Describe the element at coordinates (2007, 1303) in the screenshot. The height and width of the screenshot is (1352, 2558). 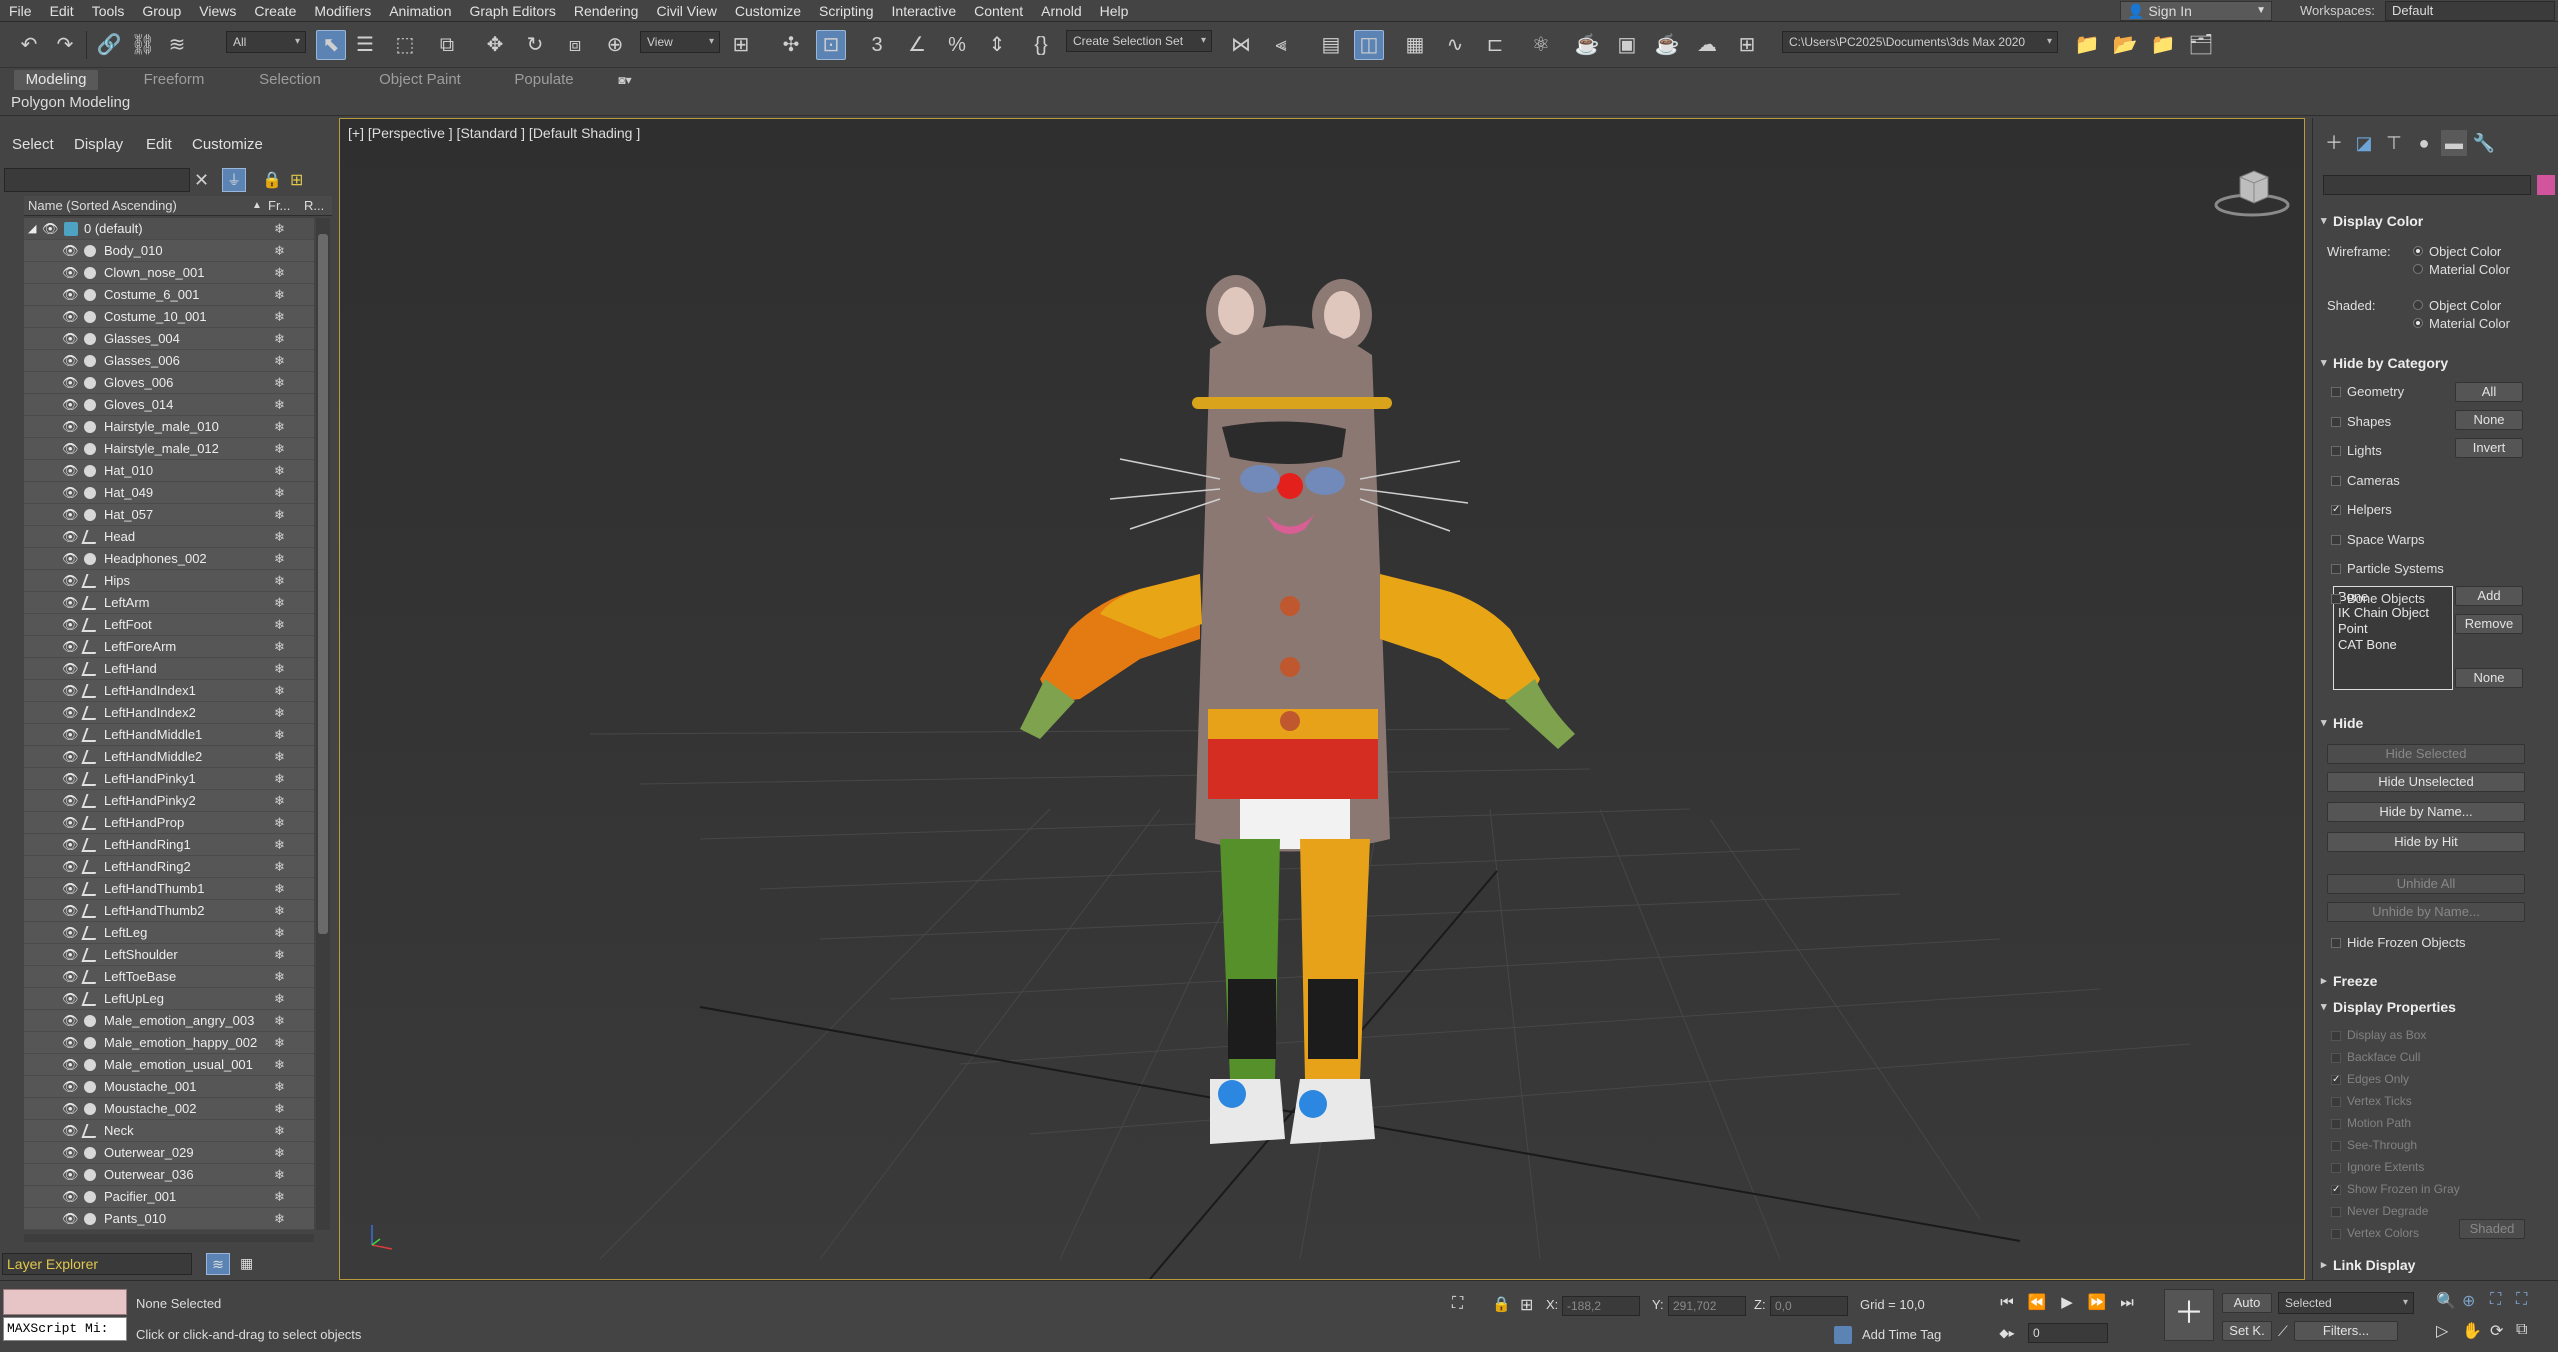
I see `go-to-start-icon: ⏮` at that location.